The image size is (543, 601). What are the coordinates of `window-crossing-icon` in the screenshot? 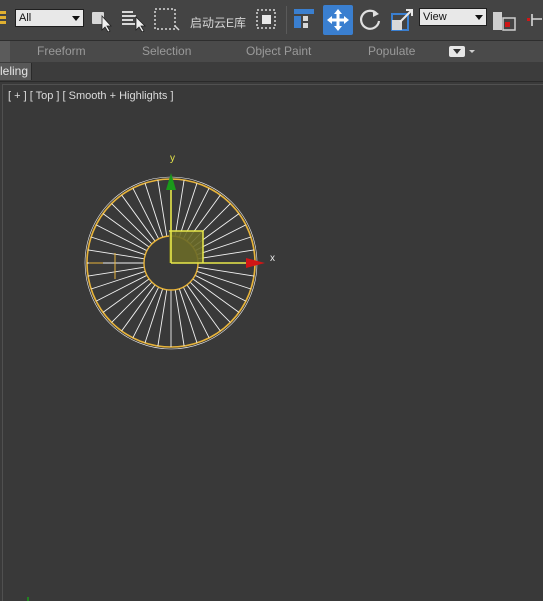 It's located at (267, 19).